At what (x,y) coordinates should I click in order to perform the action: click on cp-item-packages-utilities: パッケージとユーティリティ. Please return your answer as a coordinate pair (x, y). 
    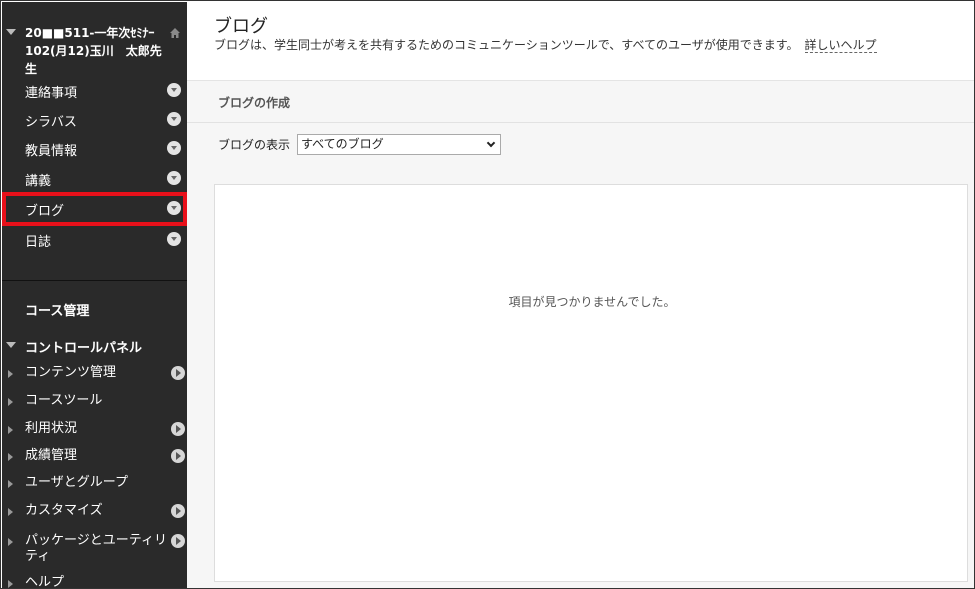
    Looking at the image, I should click on (94, 547).